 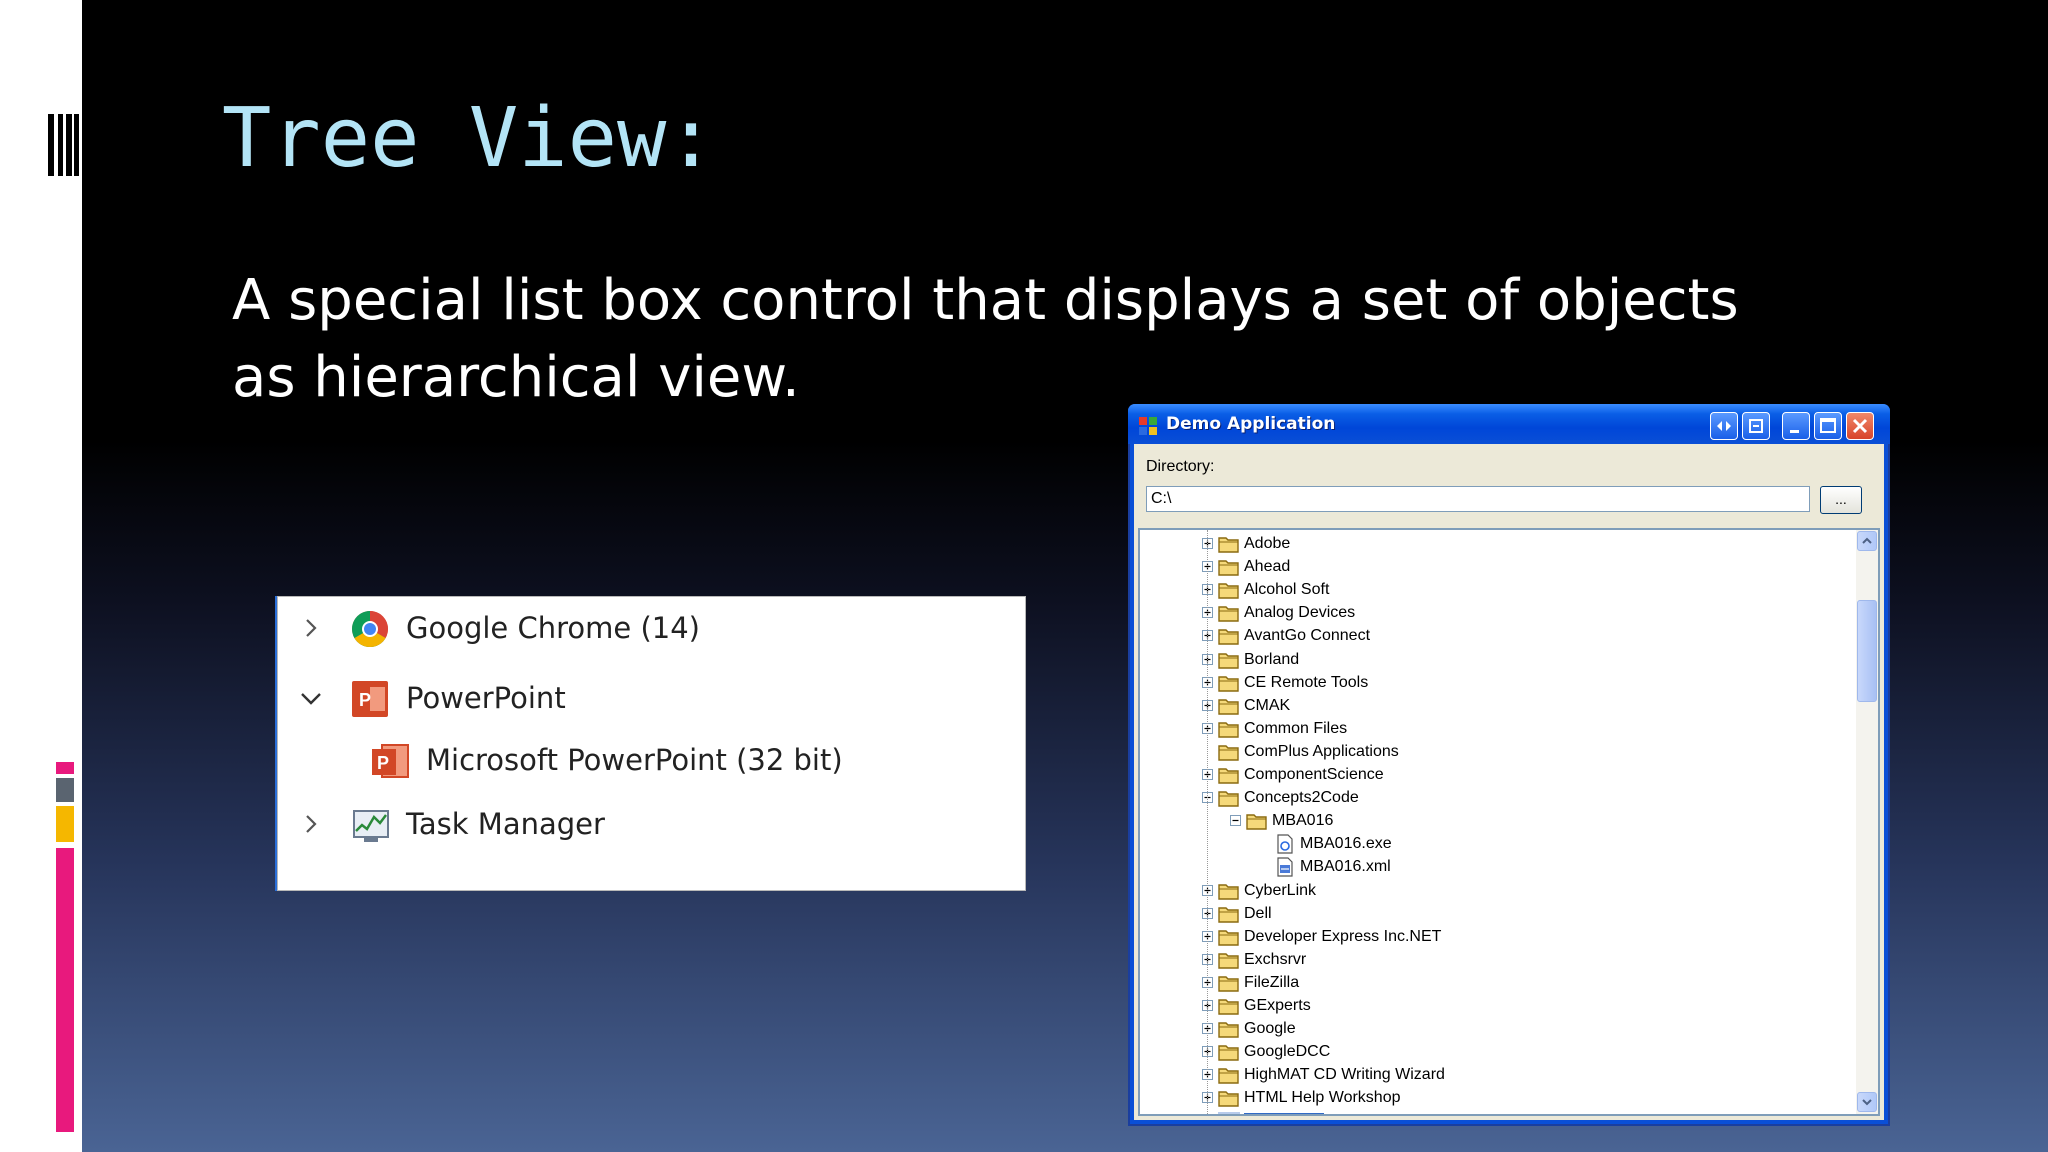 I want to click on tree-guide-line, so click(x=1207, y=822).